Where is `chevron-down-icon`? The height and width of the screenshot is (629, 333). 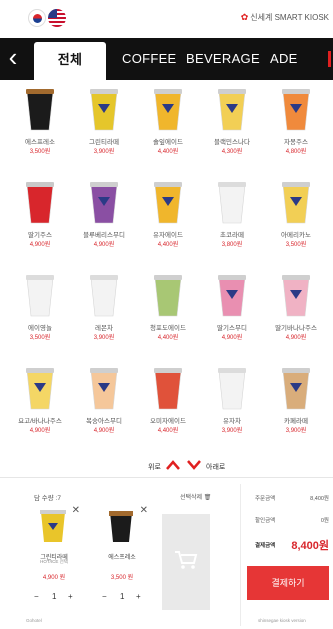 chevron-down-icon is located at coordinates (194, 465).